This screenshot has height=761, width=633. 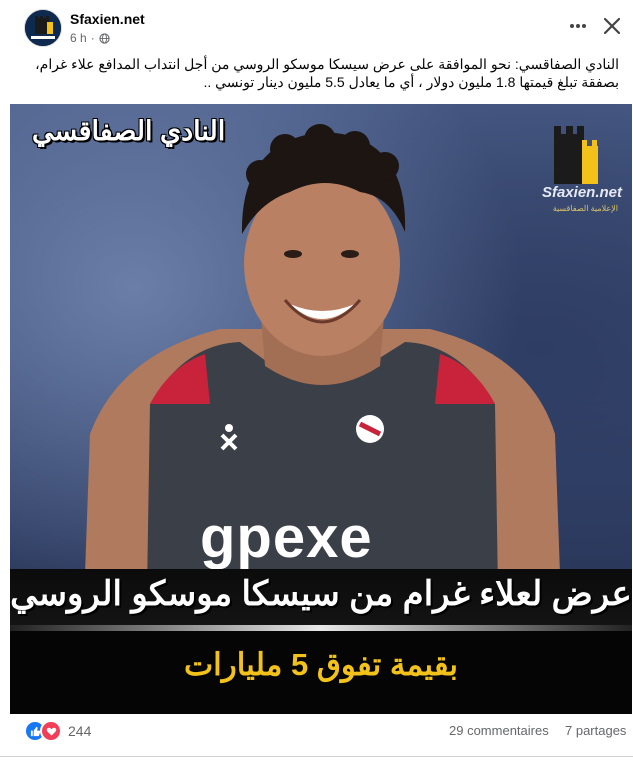 I want to click on shirt-sponsor: gpexe, so click(x=286, y=537).